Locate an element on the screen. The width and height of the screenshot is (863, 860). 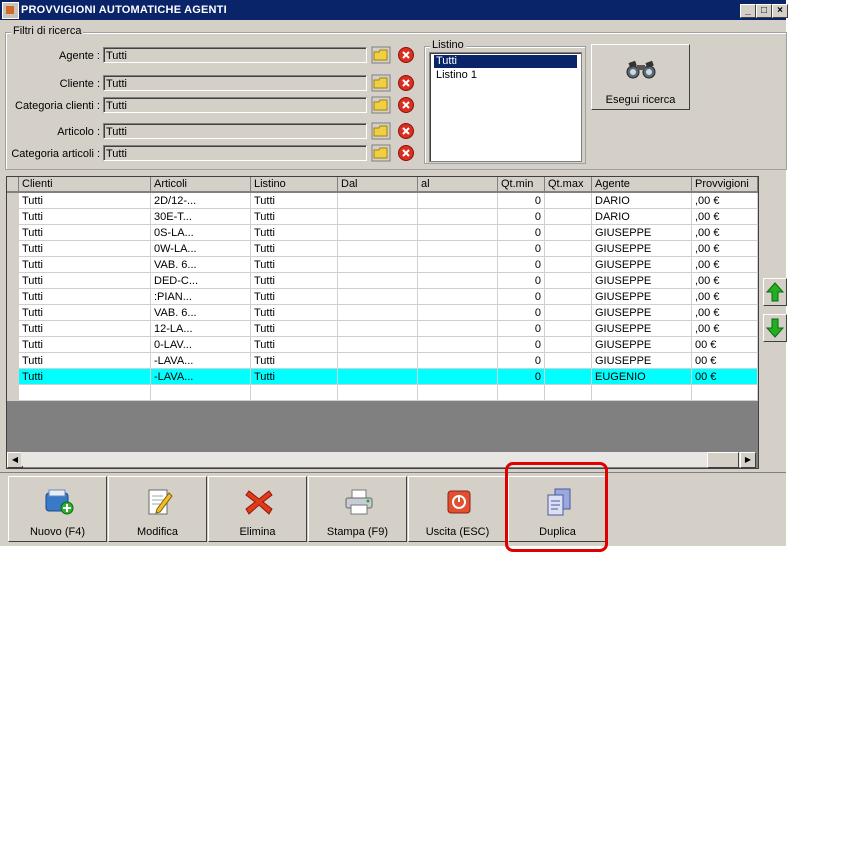
filter-articolo-browse-button is located at coordinates (381, 131).